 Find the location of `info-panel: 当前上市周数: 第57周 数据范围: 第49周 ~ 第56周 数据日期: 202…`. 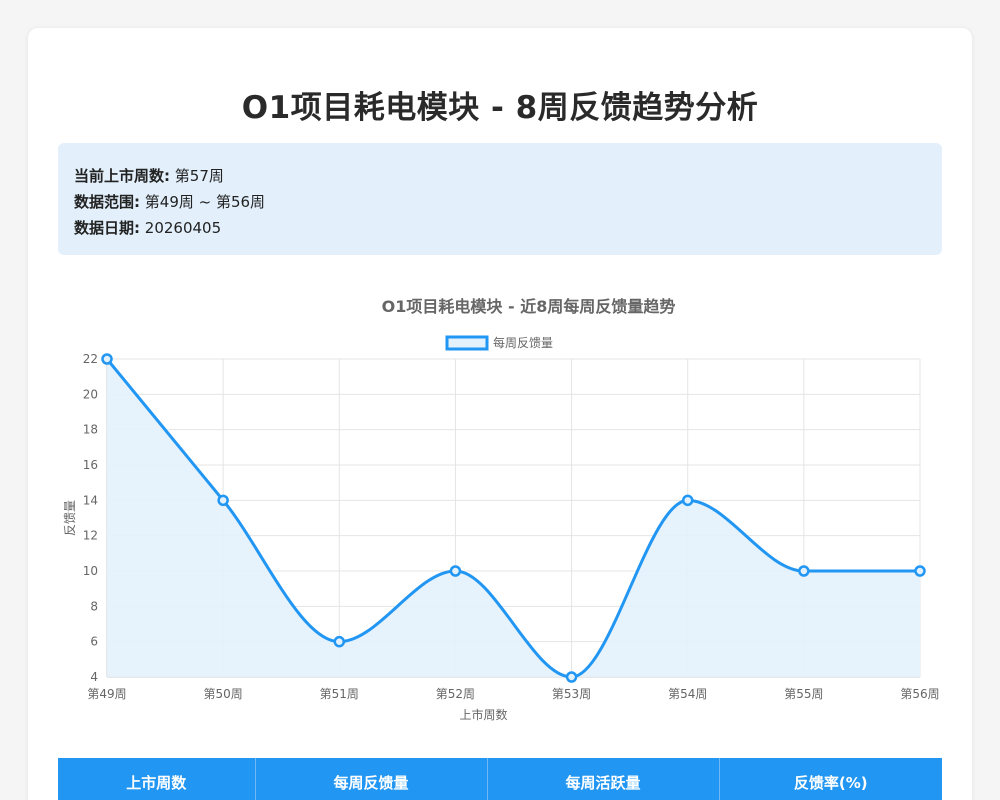

info-panel: 当前上市周数: 第57周 数据范围: 第49周 ~ 第56周 数据日期: 202… is located at coordinates (500, 199).